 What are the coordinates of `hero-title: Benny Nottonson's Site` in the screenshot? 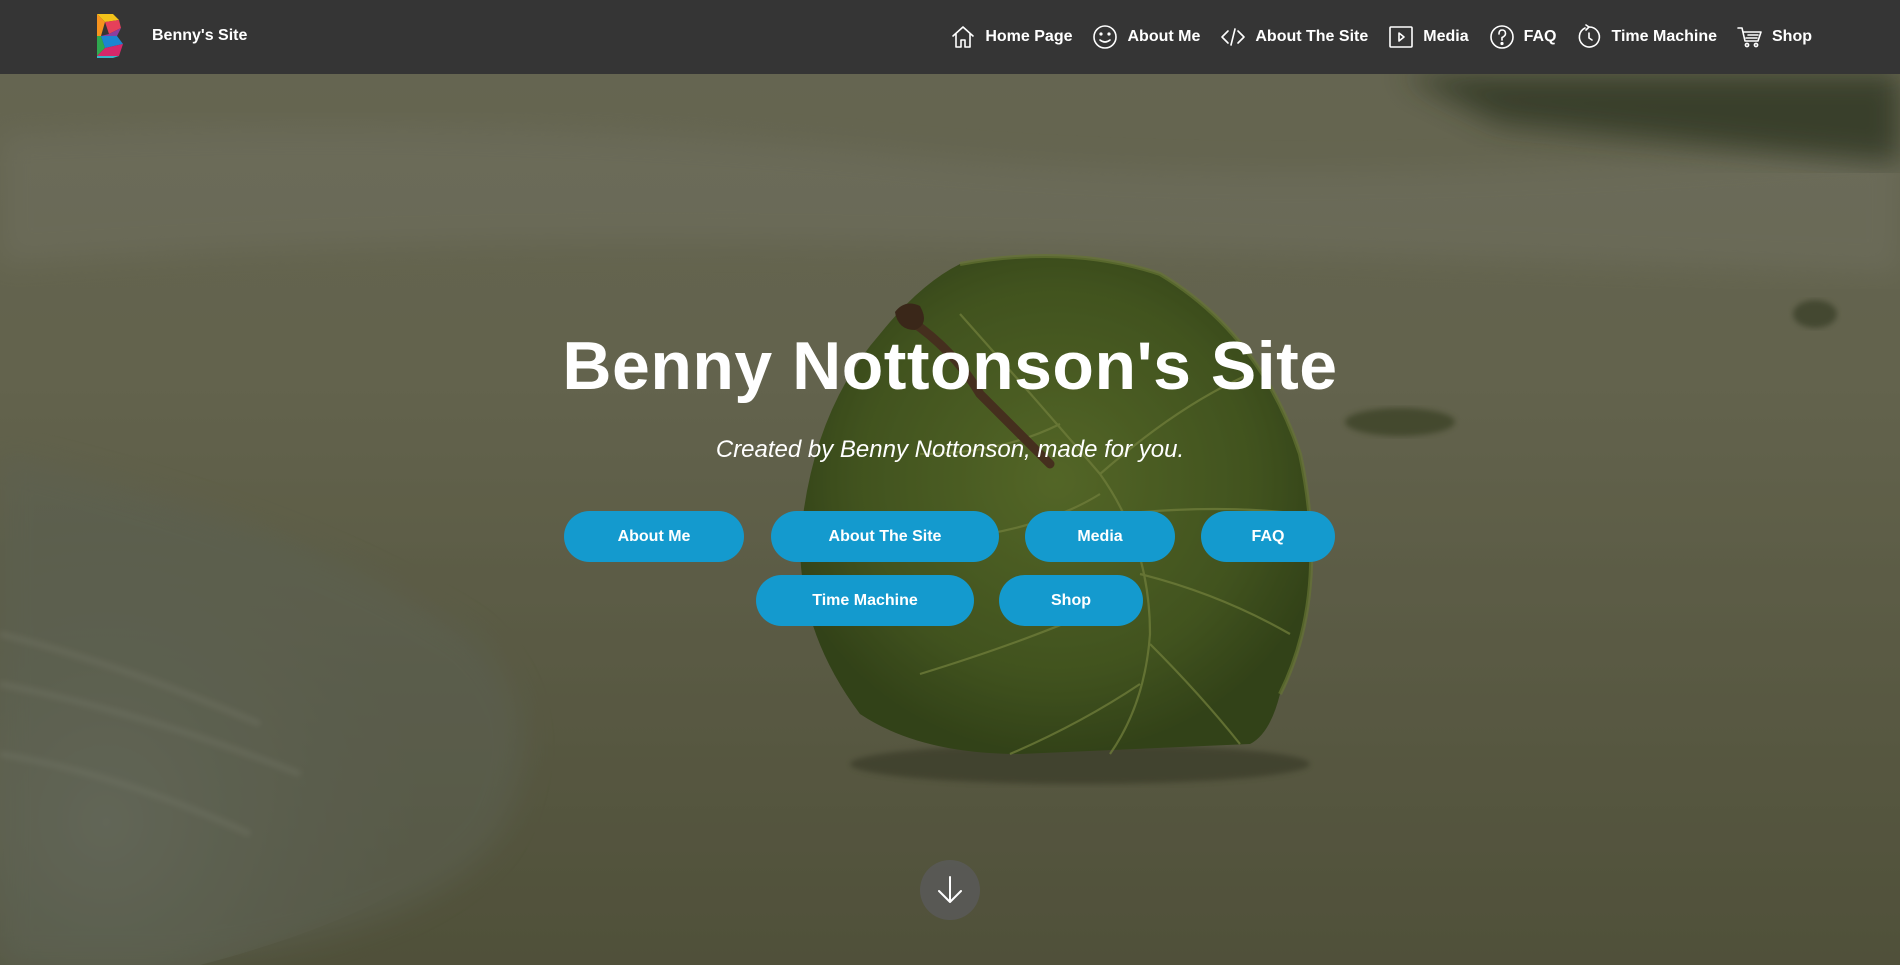 It's located at (950, 366).